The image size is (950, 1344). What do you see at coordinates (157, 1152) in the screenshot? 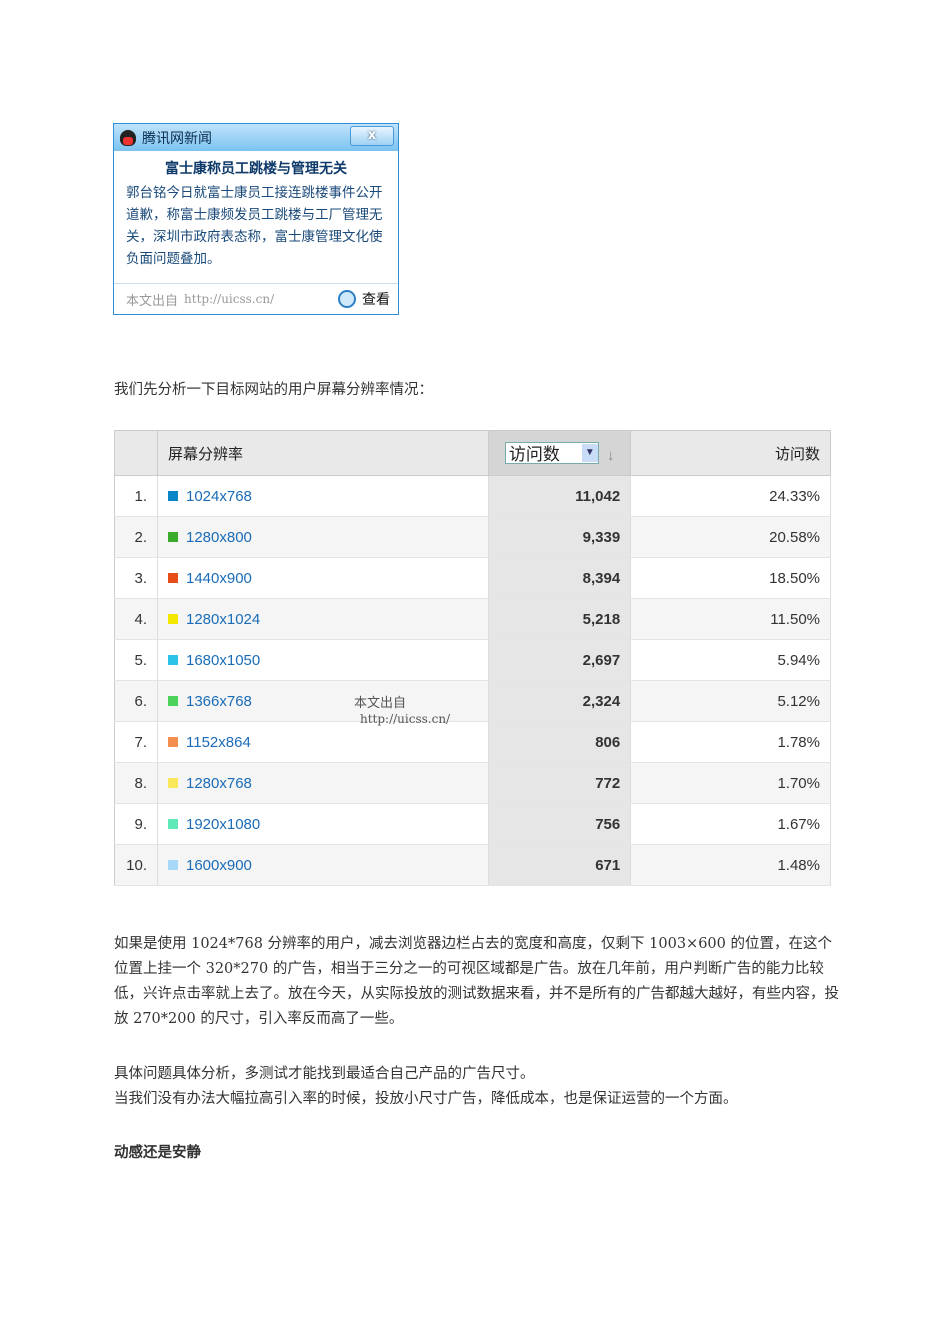
I see `section-heading: 动感还是安静` at bounding box center [157, 1152].